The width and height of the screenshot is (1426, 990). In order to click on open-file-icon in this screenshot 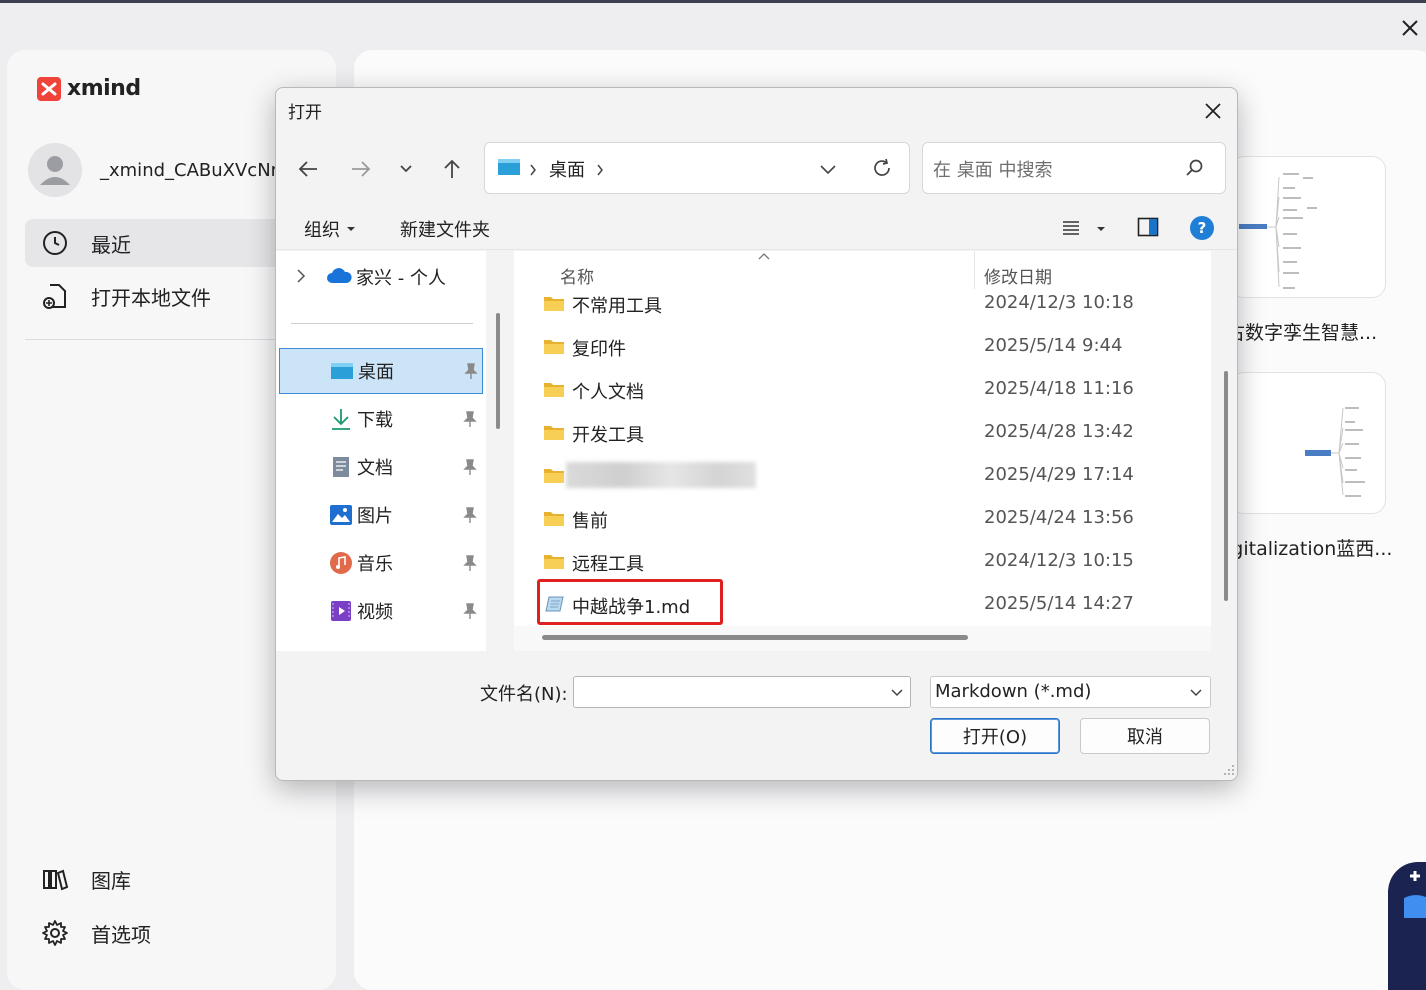, I will do `click(54, 296)`.